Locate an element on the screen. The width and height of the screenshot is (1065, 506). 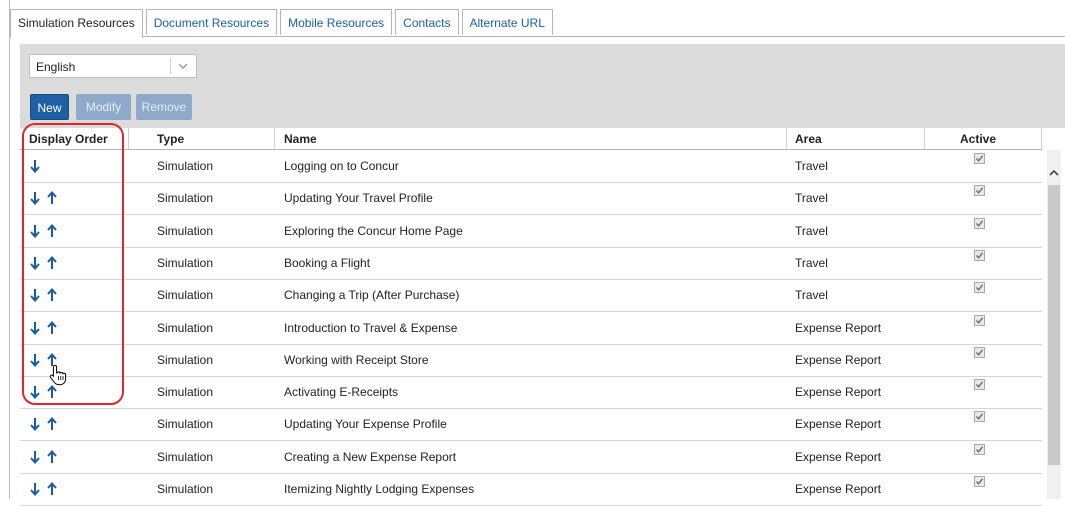
row-name: Working with Receipt Store is located at coordinates (356, 359).